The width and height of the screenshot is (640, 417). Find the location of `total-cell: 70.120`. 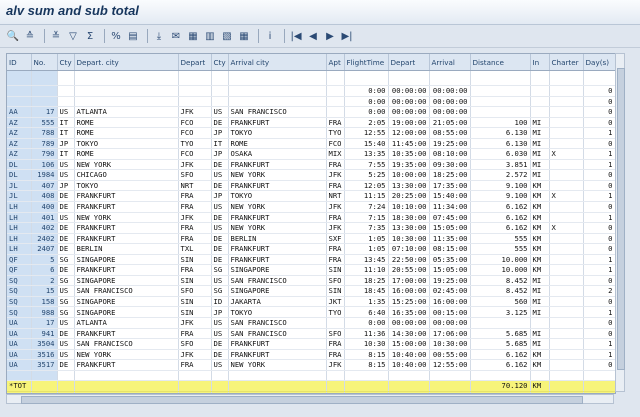

total-cell: 70.120 is located at coordinates (500, 386).